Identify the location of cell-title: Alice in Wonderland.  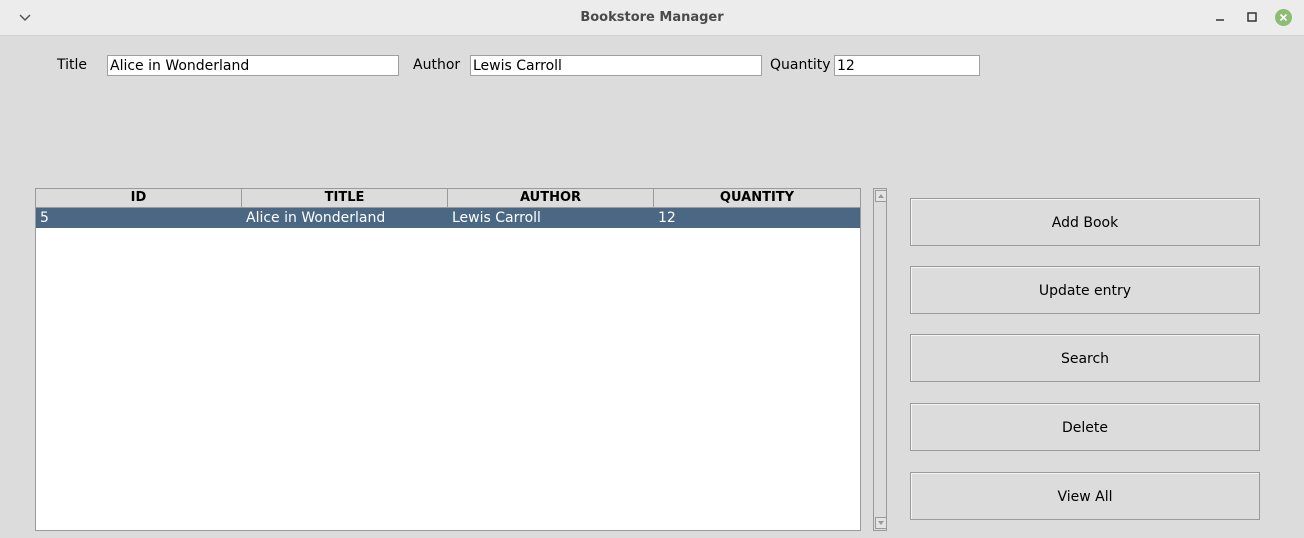
(316, 218).